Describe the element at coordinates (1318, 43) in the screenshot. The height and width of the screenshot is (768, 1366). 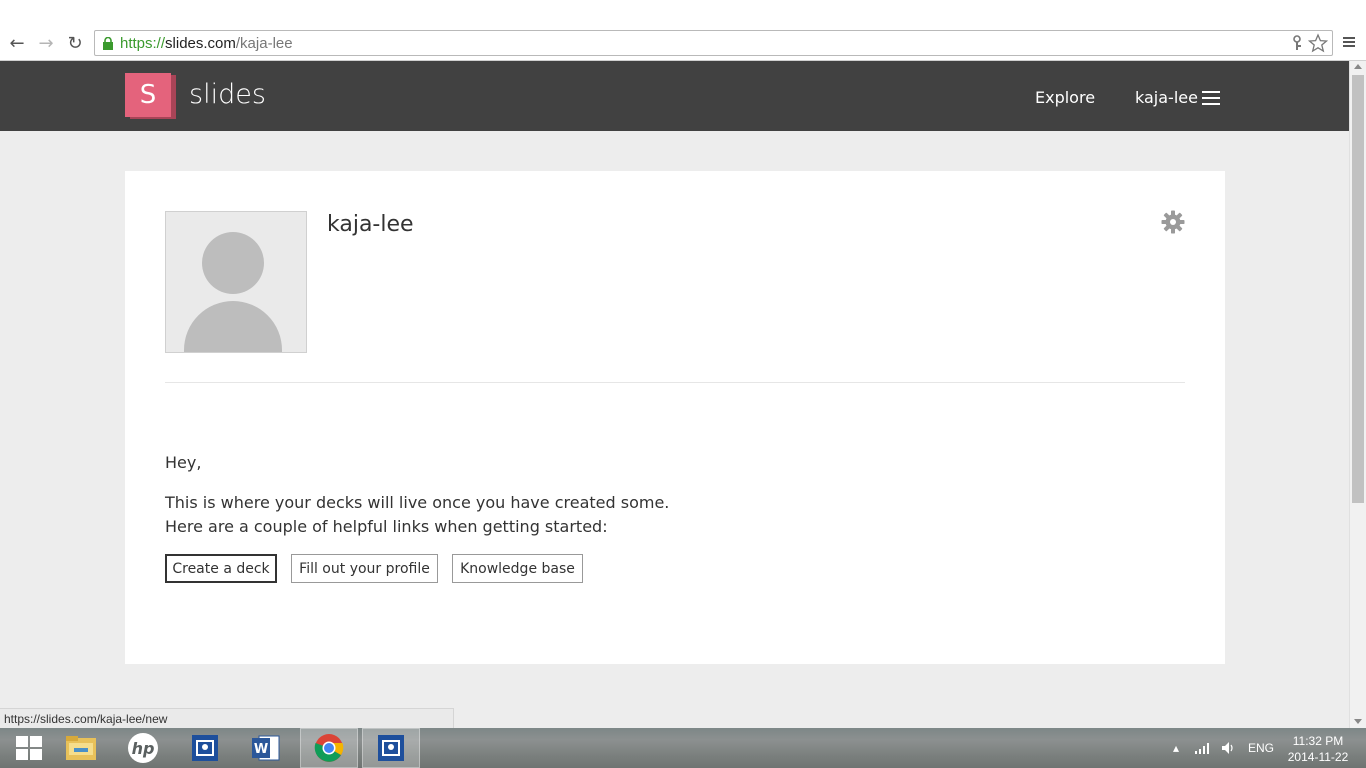
I see `bookmark-star-icon` at that location.